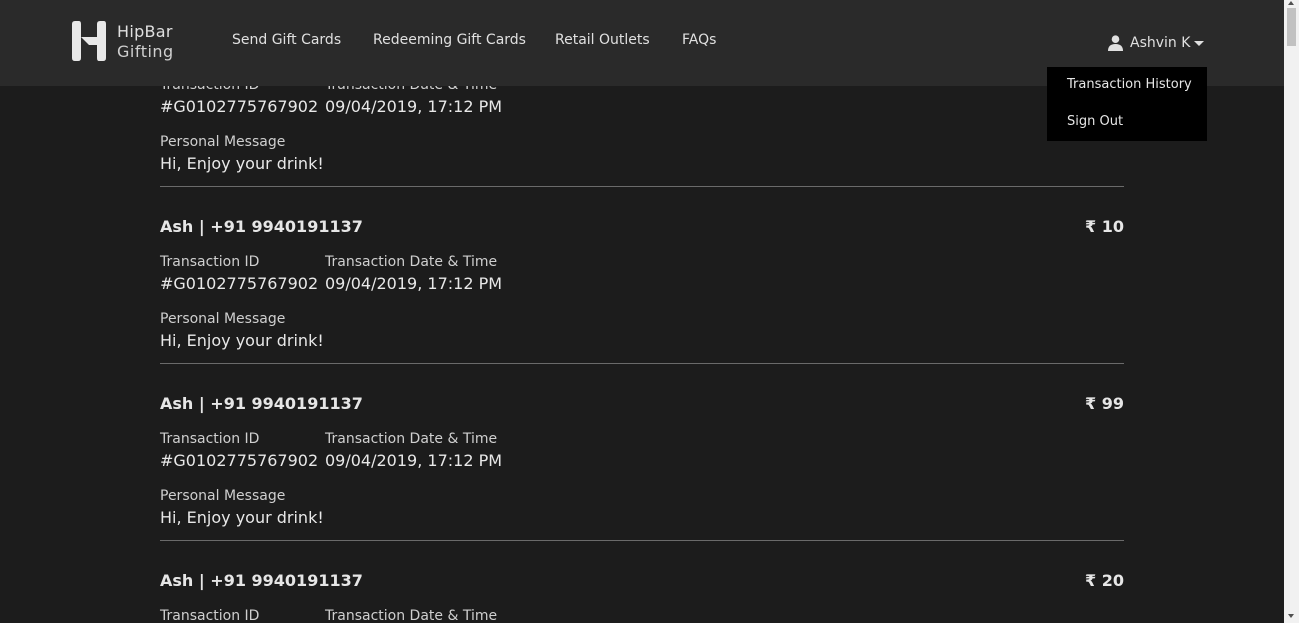 The width and height of the screenshot is (1299, 623). I want to click on menu-item-transaction-history: Transaction History, so click(1129, 84).